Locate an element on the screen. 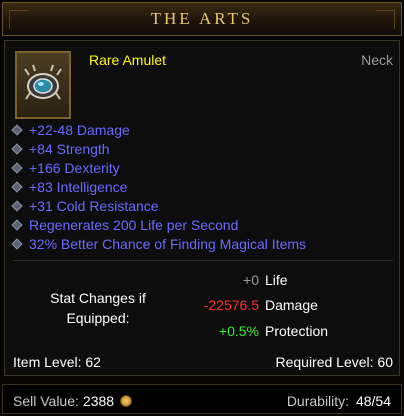  stat-change-row: +0.5% Protection is located at coordinates (275, 331).